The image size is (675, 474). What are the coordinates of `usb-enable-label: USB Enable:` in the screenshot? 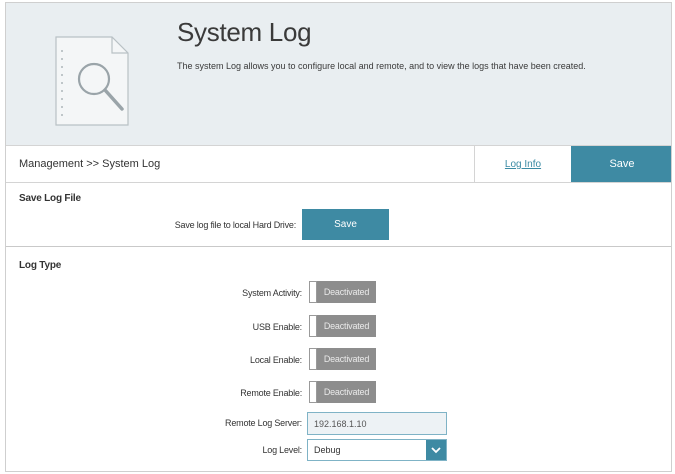 It's located at (277, 327).